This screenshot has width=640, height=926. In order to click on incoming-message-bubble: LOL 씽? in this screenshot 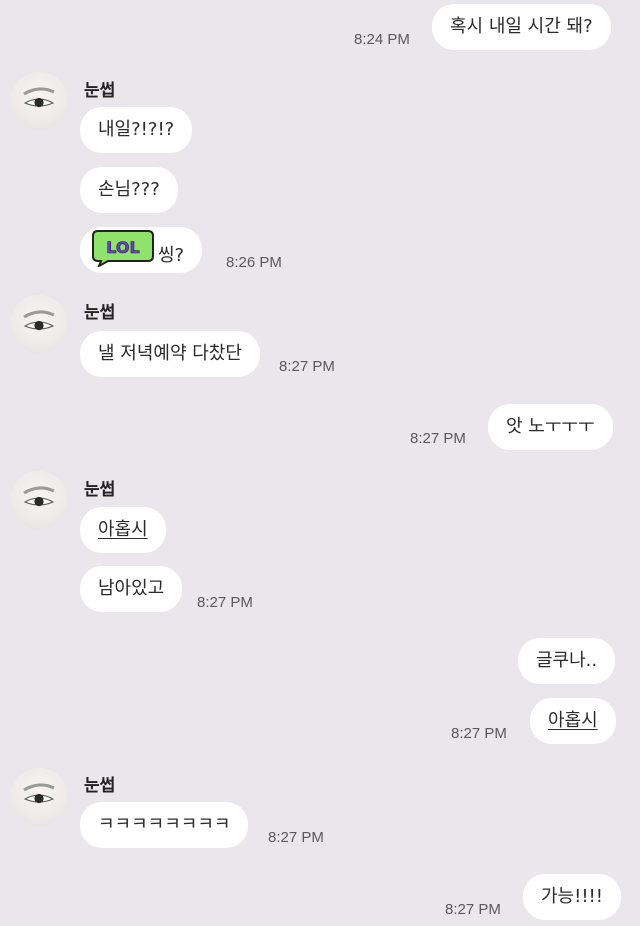, I will do `click(141, 250)`.